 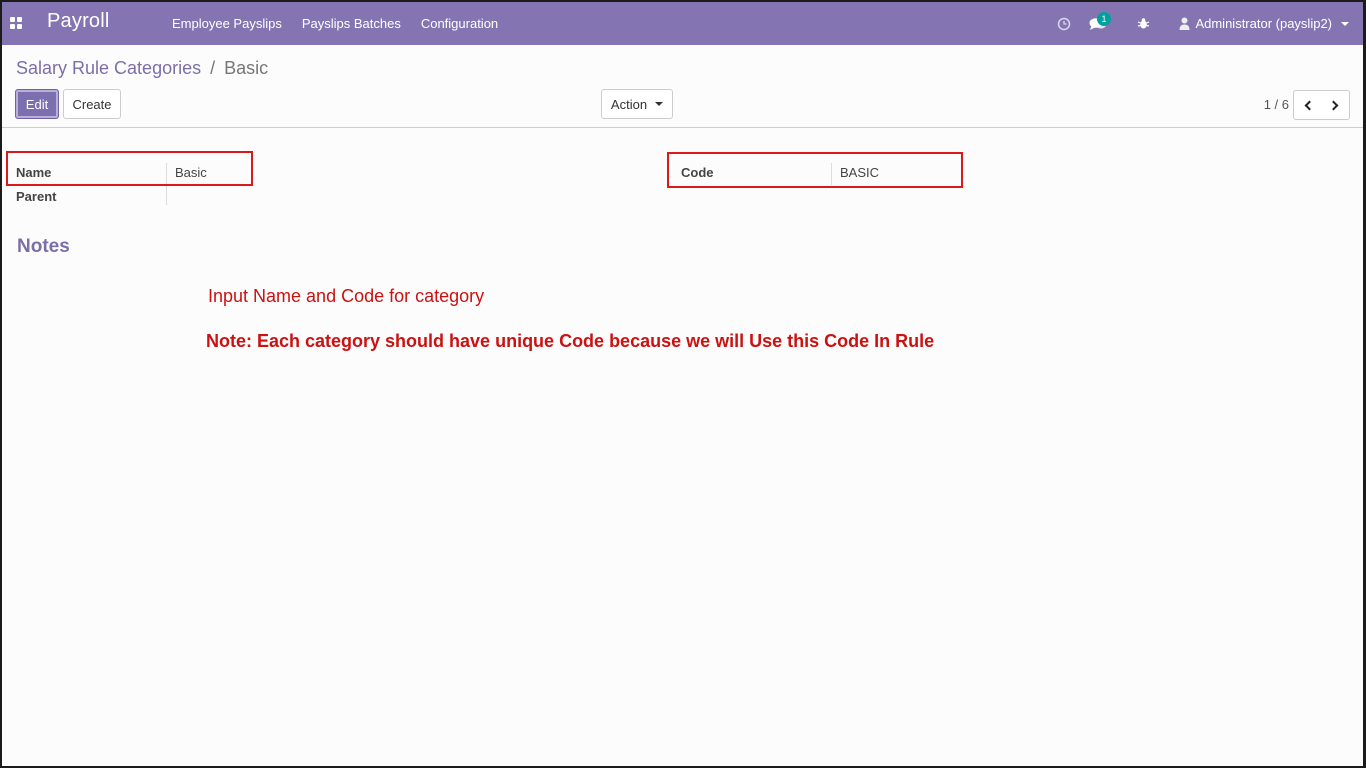 I want to click on breadcrumb: Salary Rule Categories / Basic, so click(x=142, y=68).